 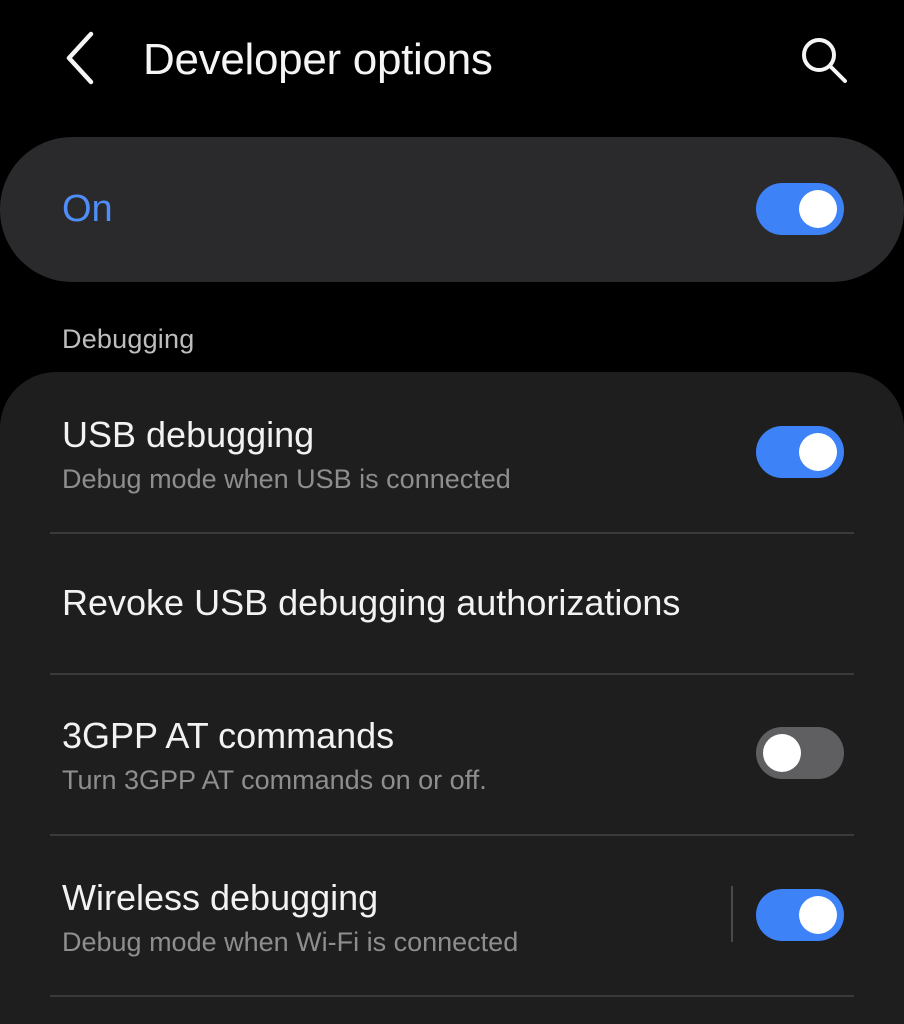 What do you see at coordinates (188, 434) in the screenshot?
I see `setting-title: USB debugging` at bounding box center [188, 434].